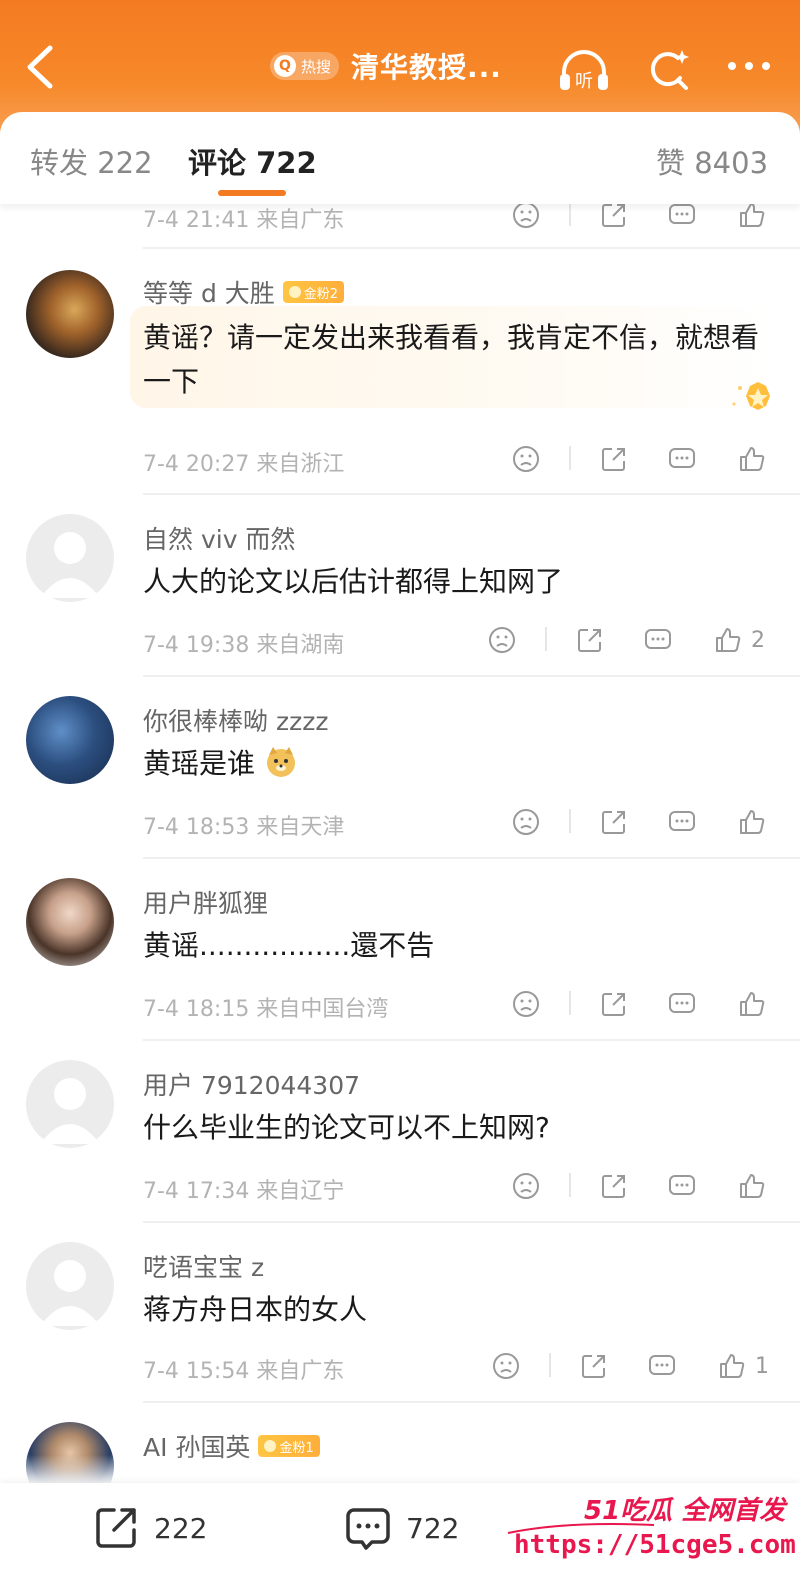 Image resolution: width=800 pixels, height=1571 pixels. I want to click on repost-button: 222, so click(149, 1528).